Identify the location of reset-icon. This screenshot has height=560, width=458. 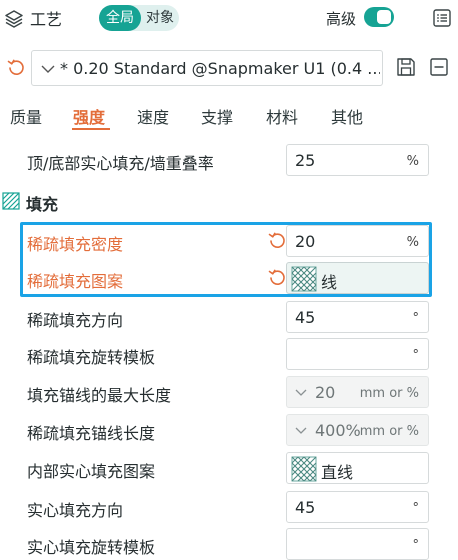
(16, 67).